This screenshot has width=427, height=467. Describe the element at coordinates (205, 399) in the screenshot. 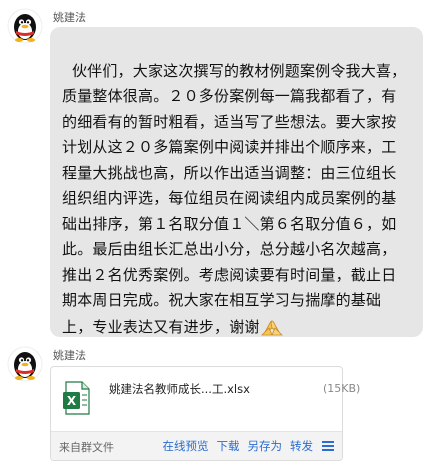

I see `file-info: X 姚建法名教师成长...工.xlsx (15KB)` at that location.